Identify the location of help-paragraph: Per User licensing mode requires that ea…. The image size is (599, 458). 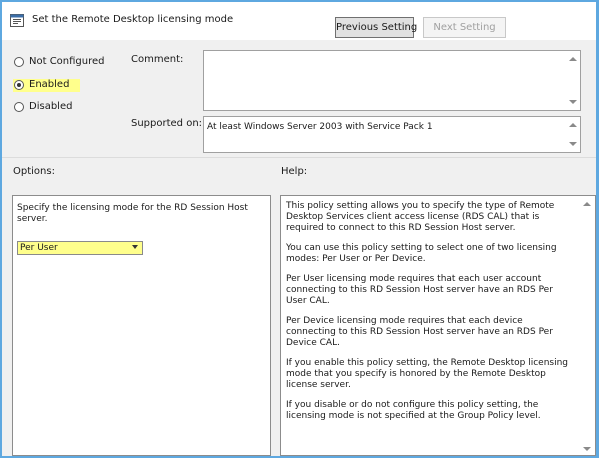
(419, 290).